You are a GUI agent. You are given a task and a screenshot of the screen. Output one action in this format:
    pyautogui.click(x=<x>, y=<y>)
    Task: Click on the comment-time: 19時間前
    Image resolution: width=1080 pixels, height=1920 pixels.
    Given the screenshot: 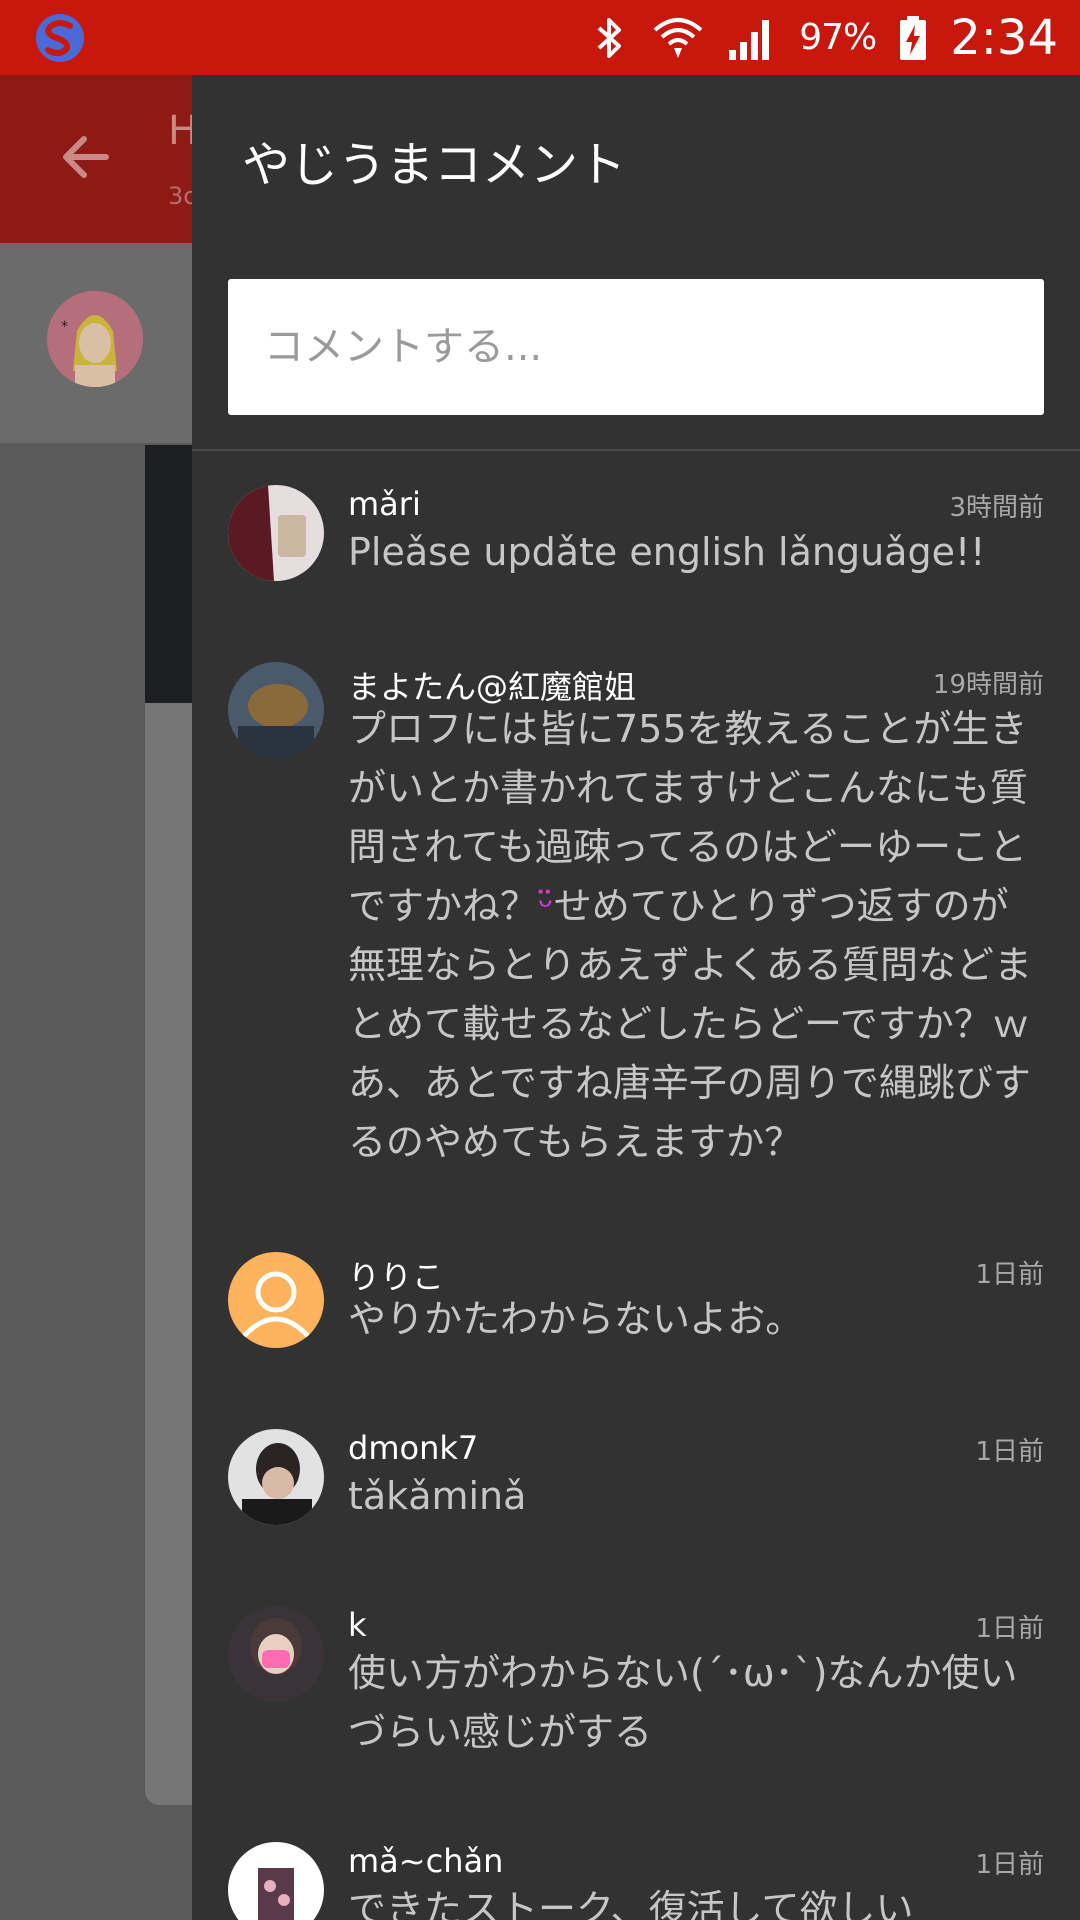 What is the action you would take?
    pyautogui.click(x=988, y=685)
    